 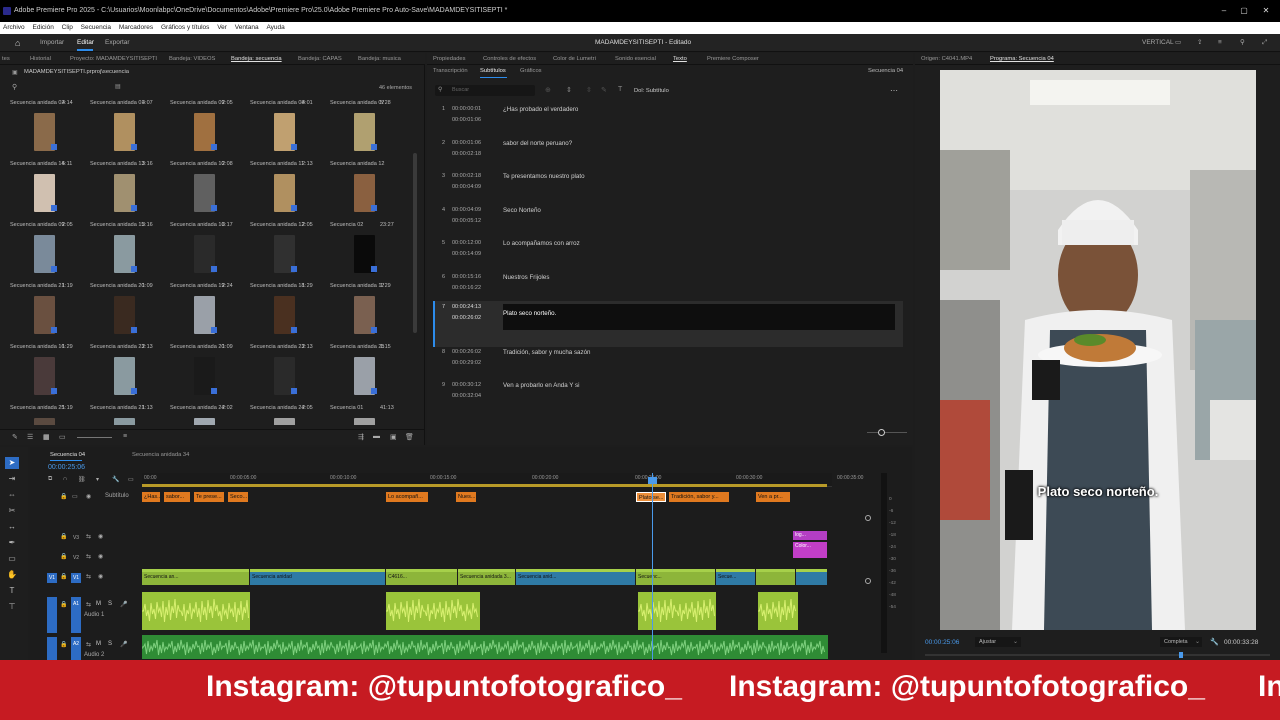 What do you see at coordinates (620, 89) in the screenshot?
I see `text-icon: T` at bounding box center [620, 89].